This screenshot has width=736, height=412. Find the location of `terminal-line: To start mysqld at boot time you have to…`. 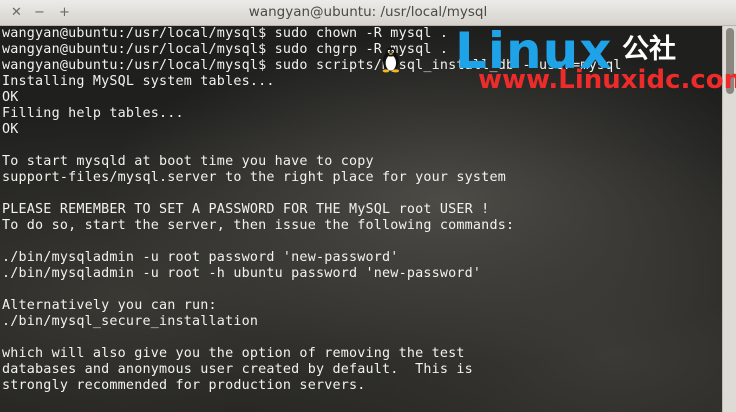

terminal-line: To start mysqld at boot time you have to… is located at coordinates (188, 161).